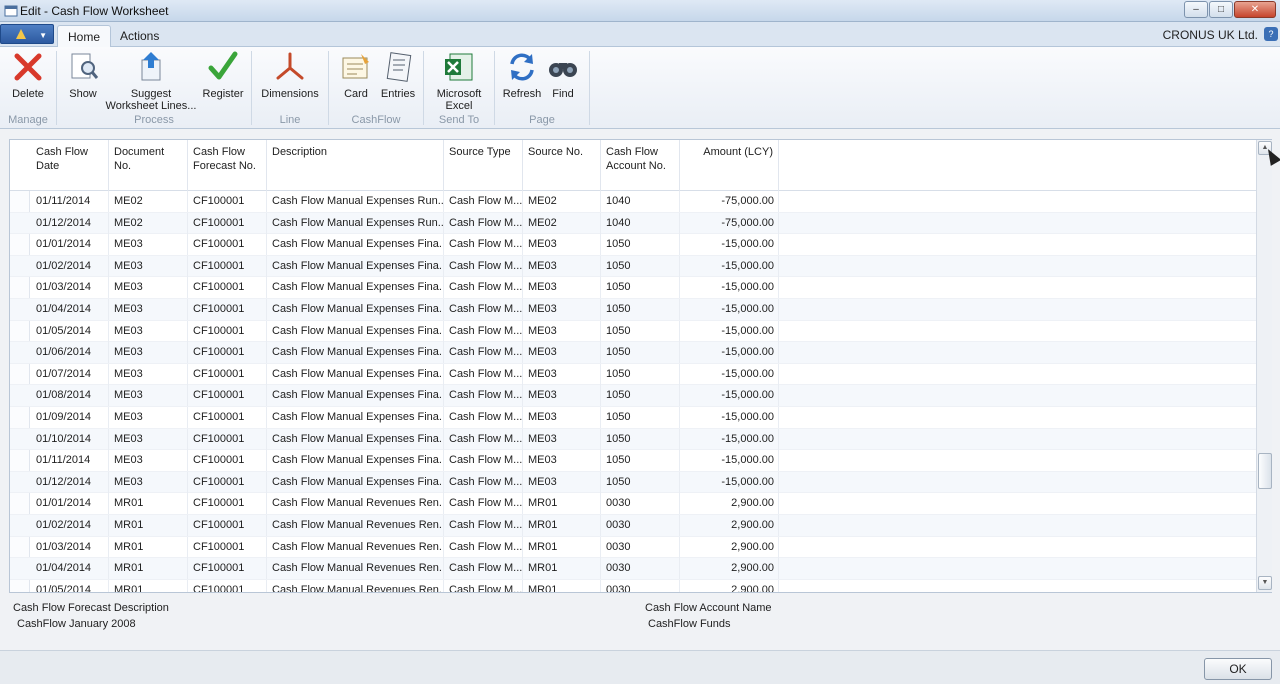  What do you see at coordinates (729, 165) in the screenshot?
I see `column-header-amount-lcy: Amount (LCY)` at bounding box center [729, 165].